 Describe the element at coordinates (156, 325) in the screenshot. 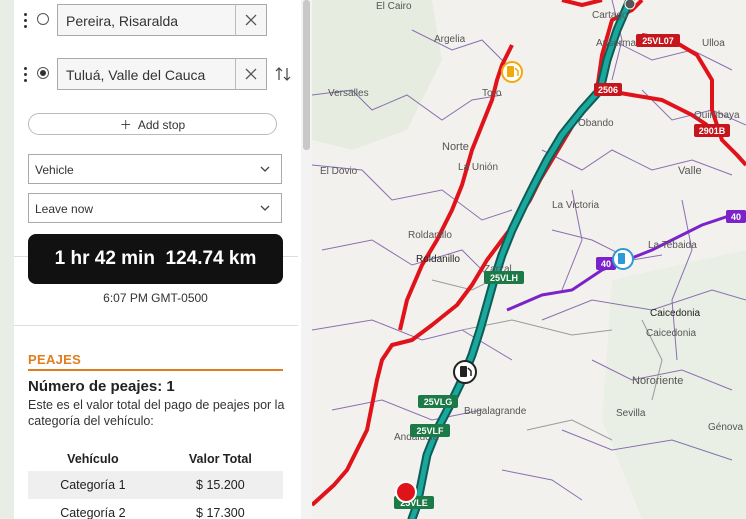

I see `divider` at that location.